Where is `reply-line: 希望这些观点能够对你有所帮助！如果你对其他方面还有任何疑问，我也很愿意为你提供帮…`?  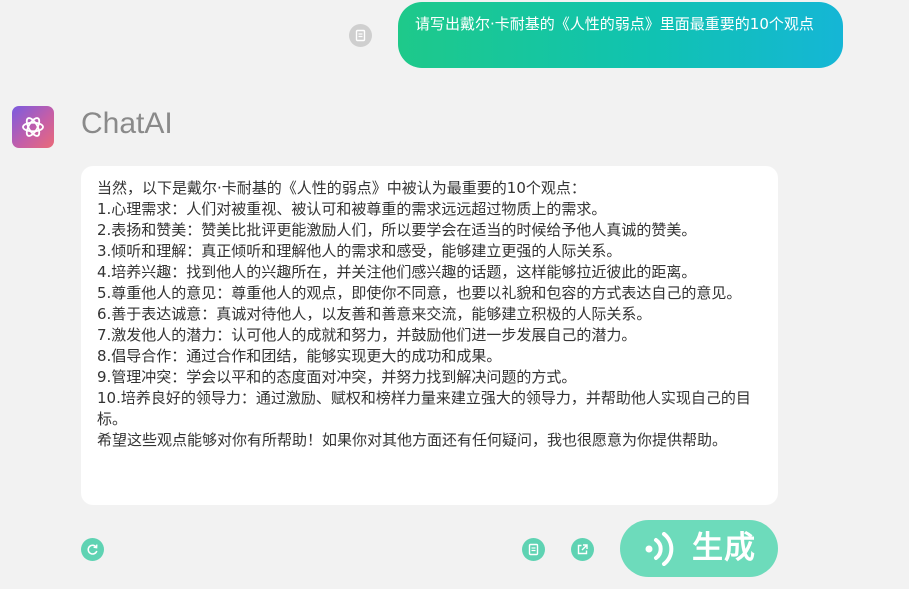
reply-line: 希望这些观点能够对你有所帮助！如果你对其他方面还有任何疑问，我也很愿意为你提供帮… is located at coordinates (412, 440).